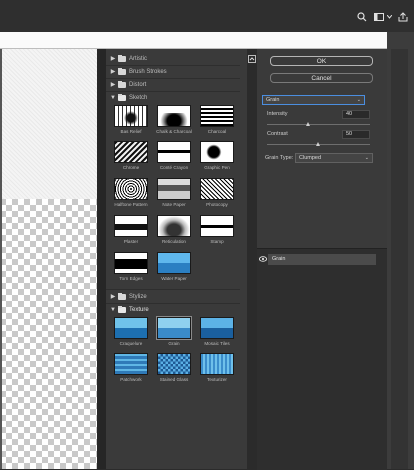 Image resolution: width=414 pixels, height=470 pixels. What do you see at coordinates (252, 59) in the screenshot?
I see `collapse-gallery-icon` at bounding box center [252, 59].